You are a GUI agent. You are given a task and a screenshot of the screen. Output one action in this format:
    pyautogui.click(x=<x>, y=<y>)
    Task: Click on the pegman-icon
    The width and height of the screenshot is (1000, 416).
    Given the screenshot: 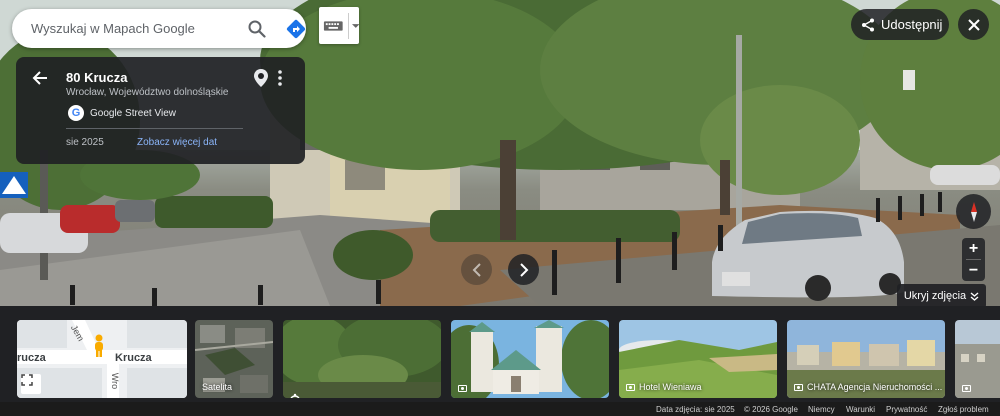 What is the action you would take?
    pyautogui.click(x=99, y=345)
    